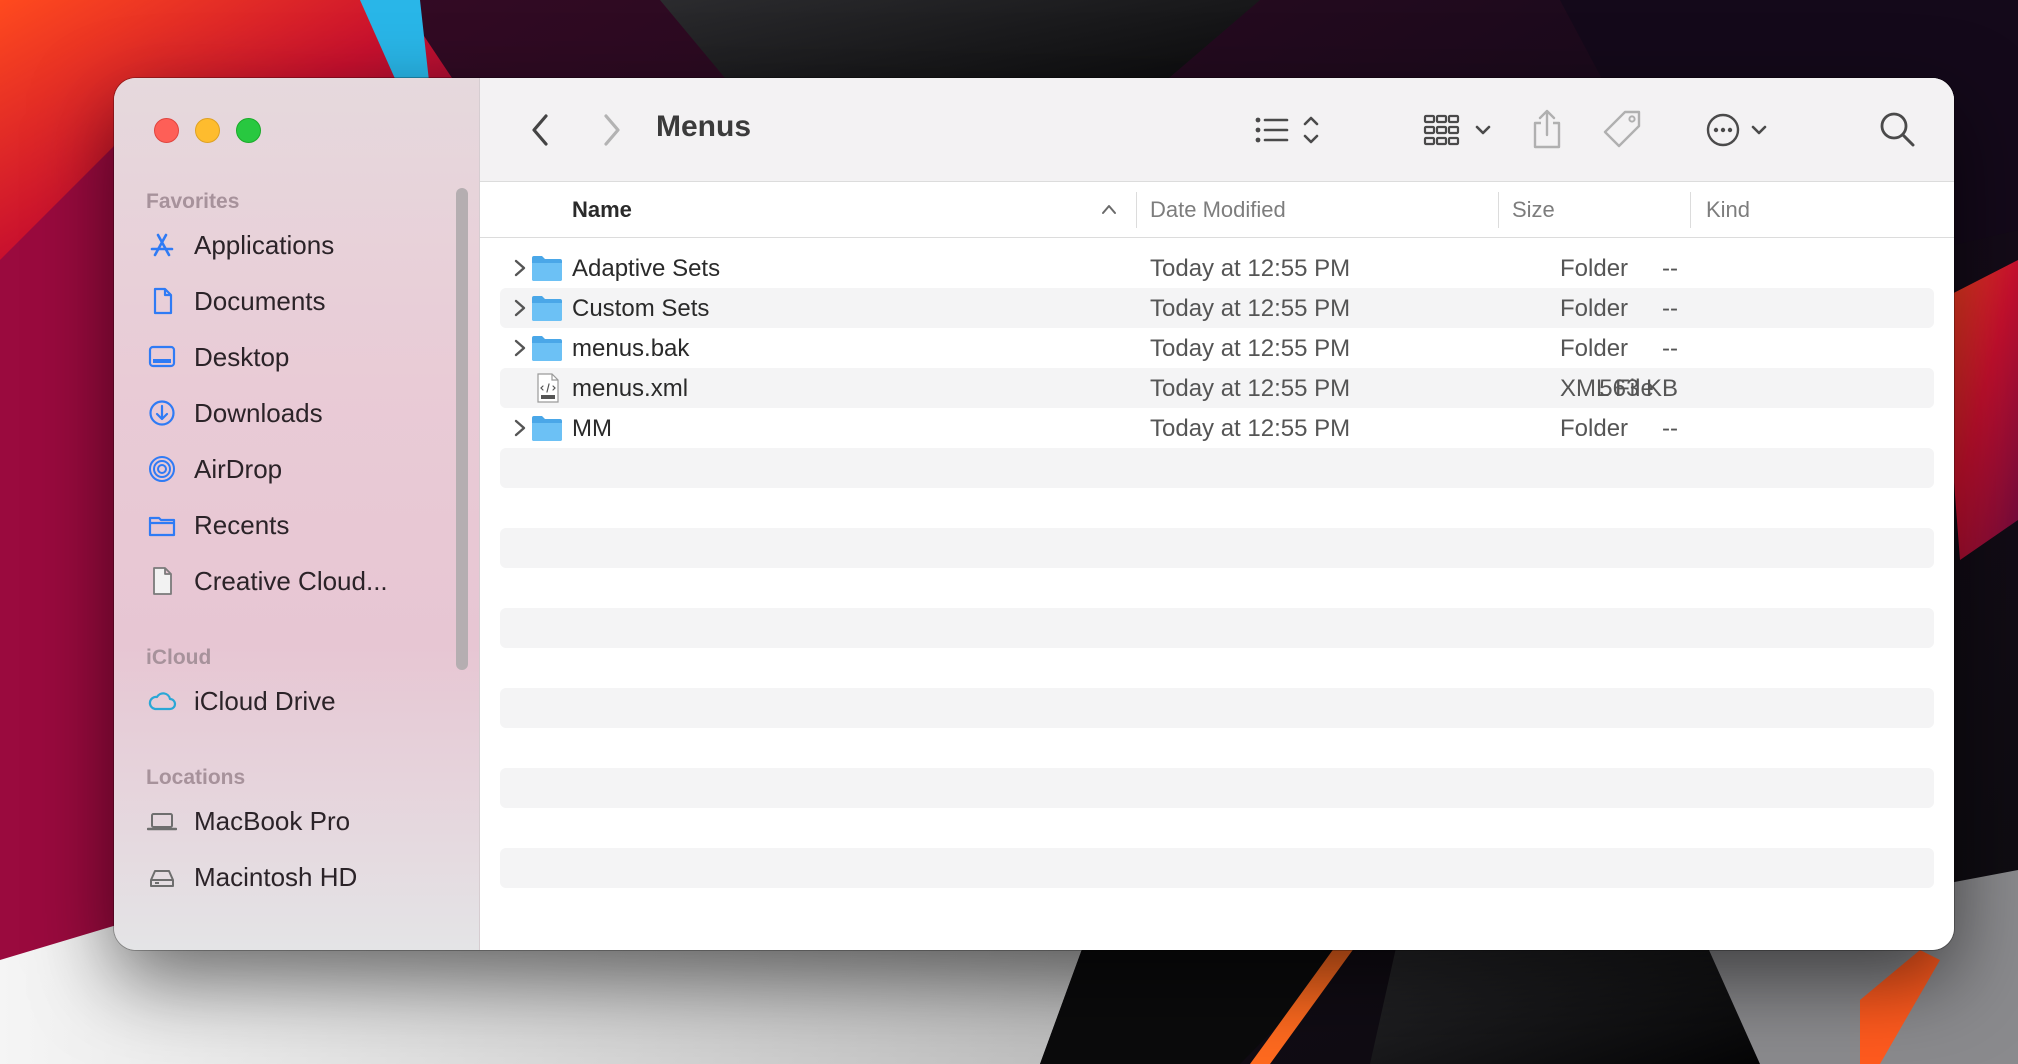 Image resolution: width=2018 pixels, height=1064 pixels. Describe the element at coordinates (242, 356) in the screenshot. I see `sidebar-item-label: Desktop` at that location.